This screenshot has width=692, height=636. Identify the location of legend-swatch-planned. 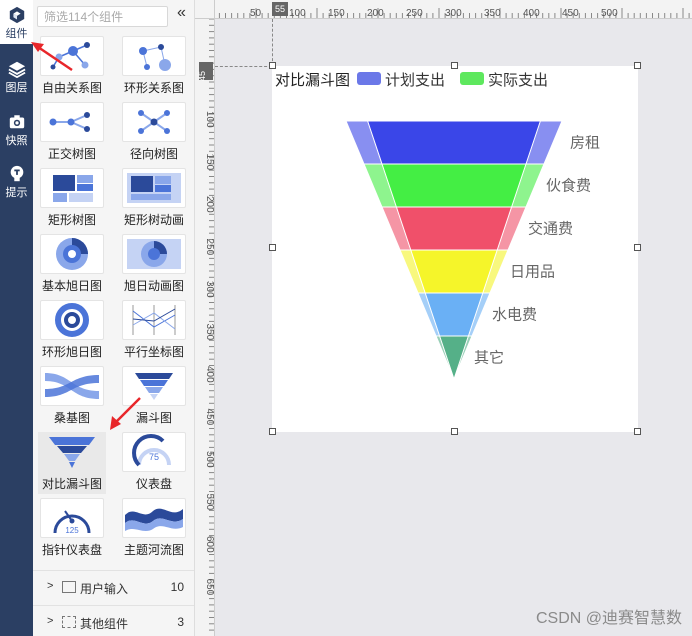
(369, 78).